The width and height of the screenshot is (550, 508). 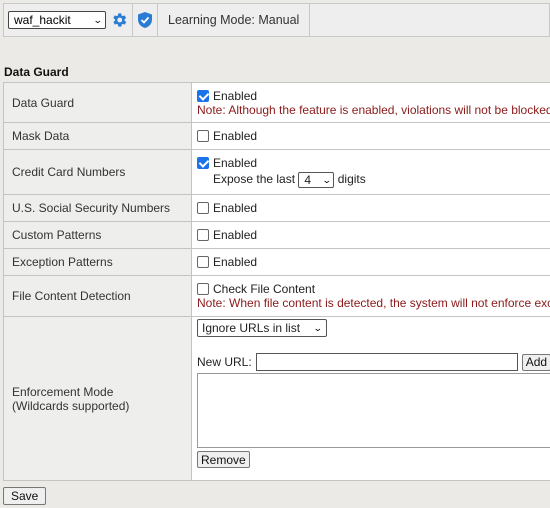 I want to click on row-ssn: U.S. Social Security Numbers Enabled, so click(x=276, y=208).